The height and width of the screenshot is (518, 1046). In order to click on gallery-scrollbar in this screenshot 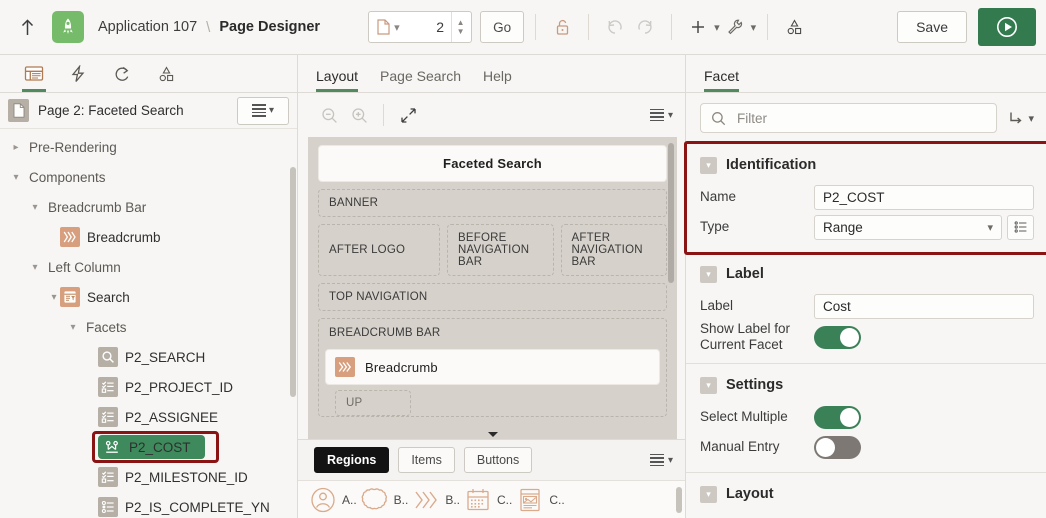, I will do `click(679, 500)`.